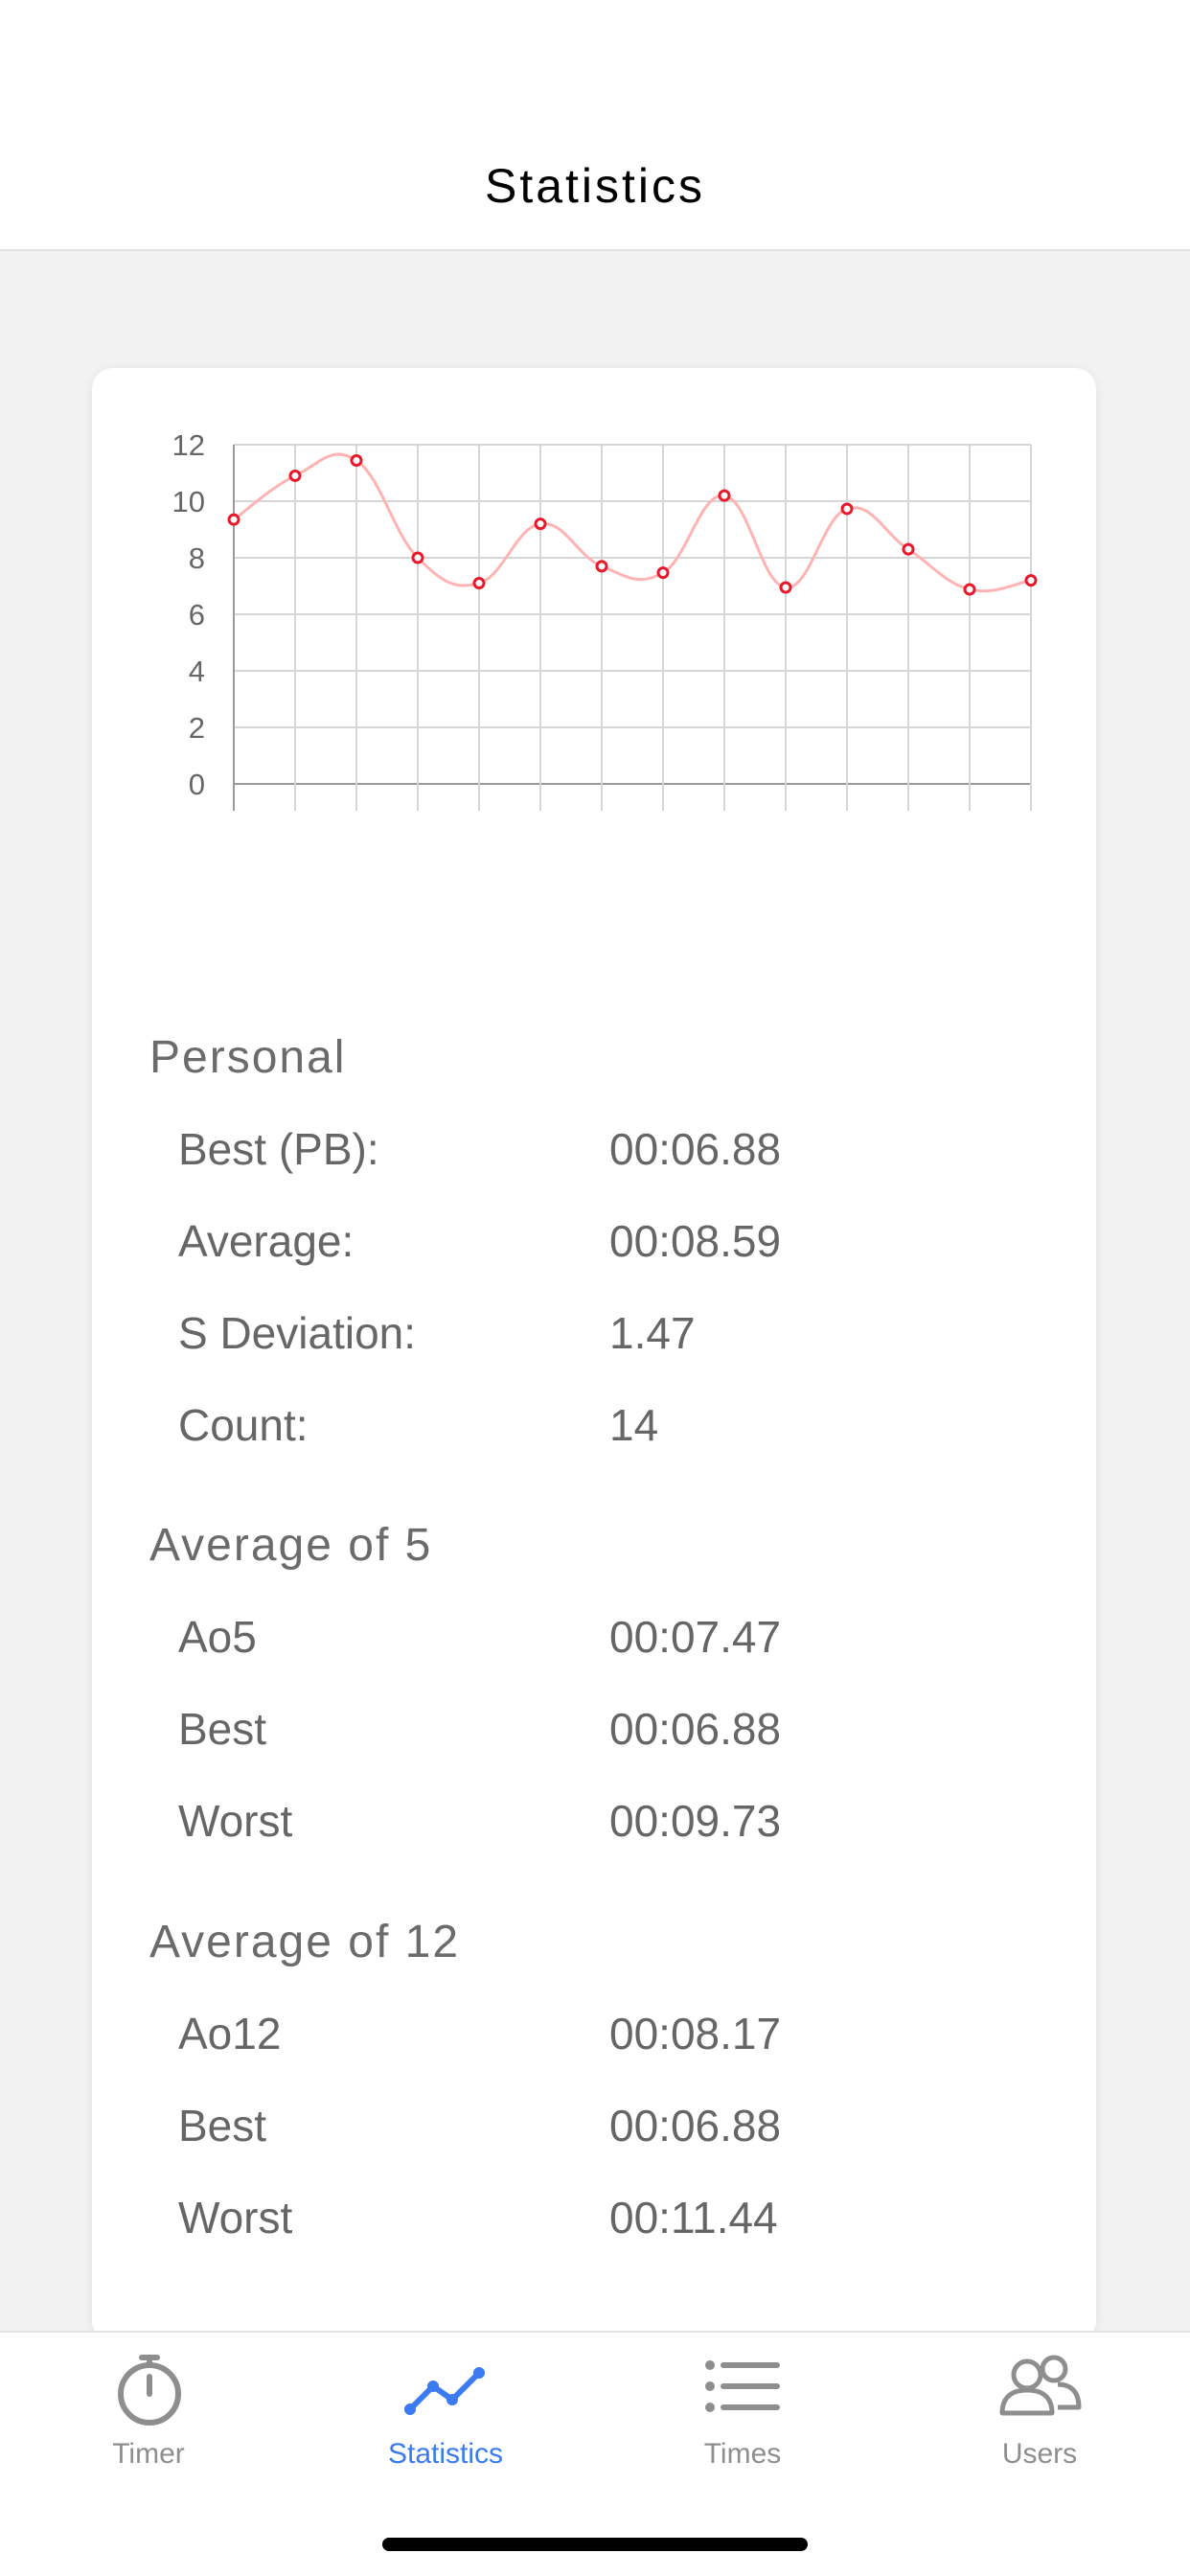  What do you see at coordinates (696, 1149) in the screenshot?
I see `stat-value-best-pb: 00:06.88` at bounding box center [696, 1149].